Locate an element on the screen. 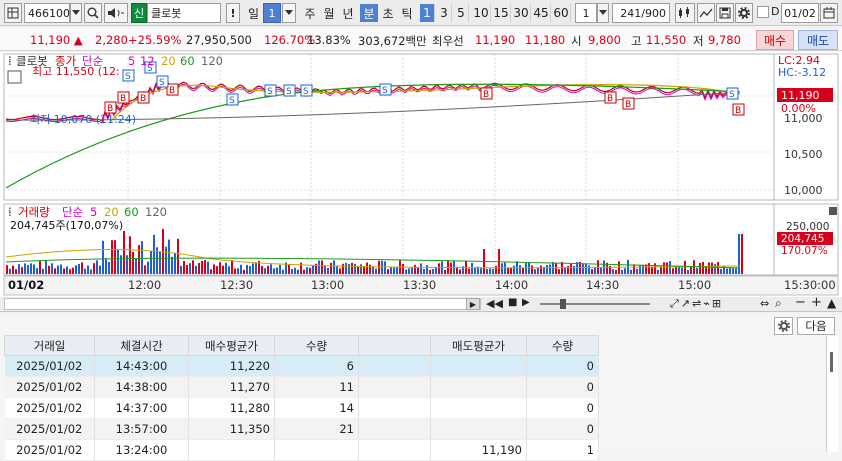 The image size is (842, 461). search-icon is located at coordinates (93, 13).